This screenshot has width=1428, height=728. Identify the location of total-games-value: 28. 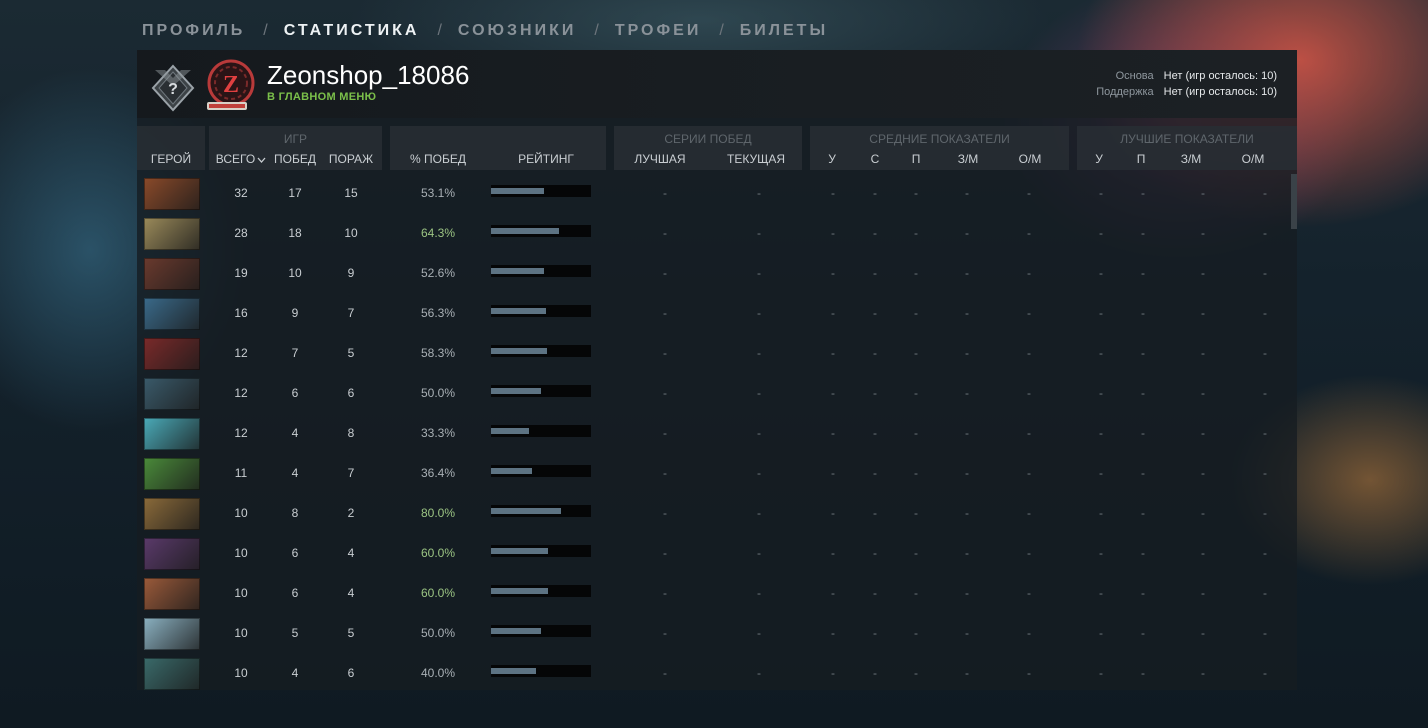
(241, 233).